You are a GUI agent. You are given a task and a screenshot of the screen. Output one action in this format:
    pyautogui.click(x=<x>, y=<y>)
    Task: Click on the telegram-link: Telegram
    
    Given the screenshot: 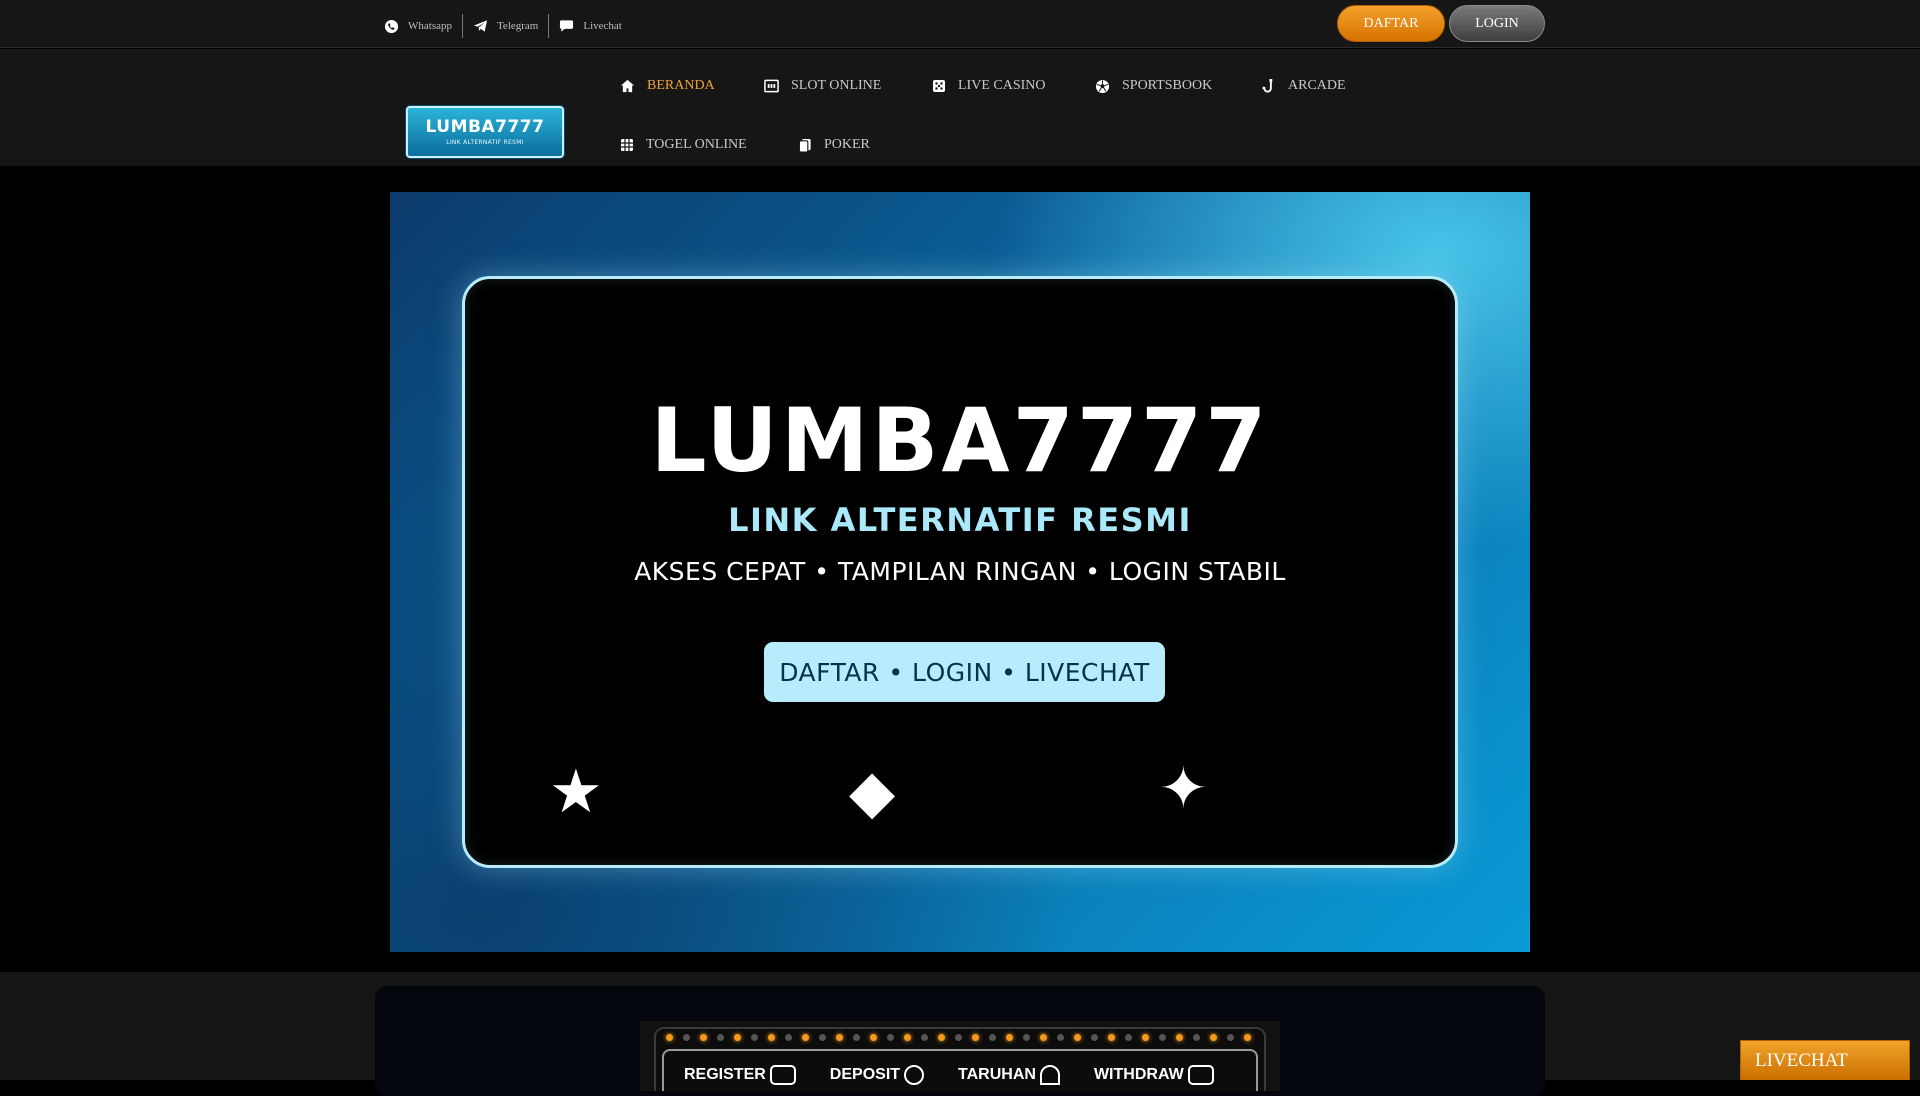 What is the action you would take?
    pyautogui.click(x=504, y=26)
    